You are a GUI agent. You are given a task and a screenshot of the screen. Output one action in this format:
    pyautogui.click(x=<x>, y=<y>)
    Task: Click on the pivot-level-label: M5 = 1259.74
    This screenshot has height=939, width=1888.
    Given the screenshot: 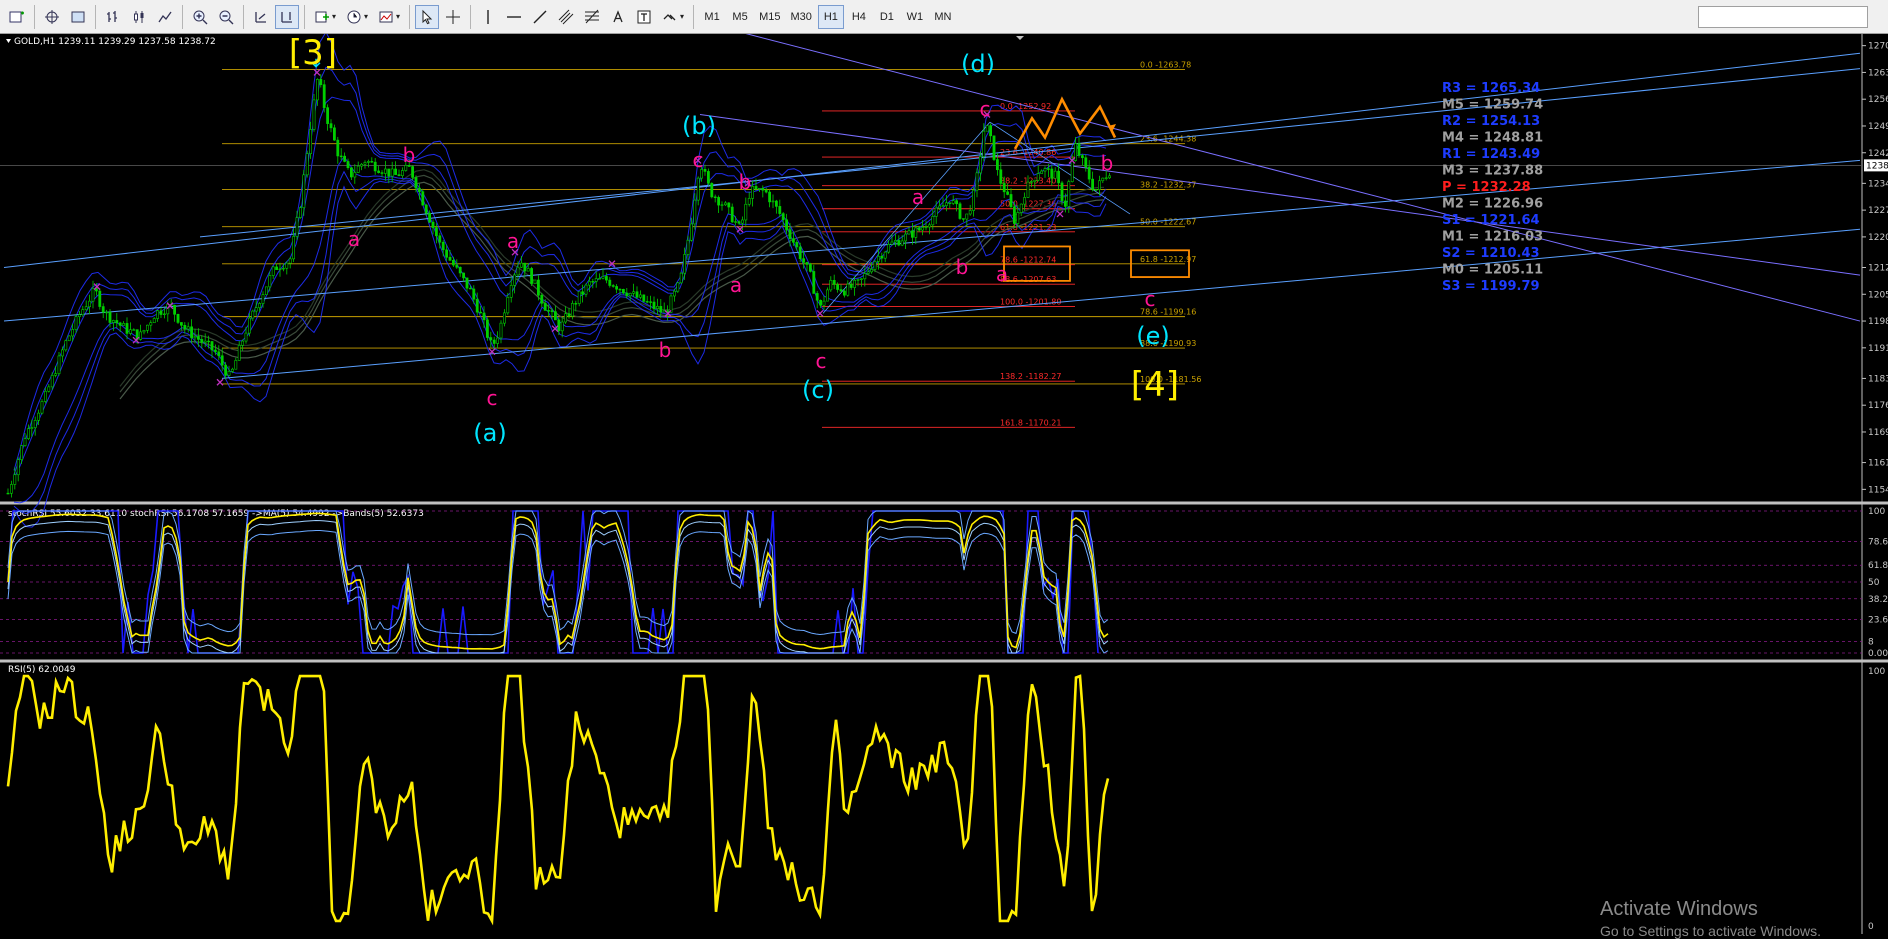 What is the action you would take?
    pyautogui.click(x=1492, y=105)
    